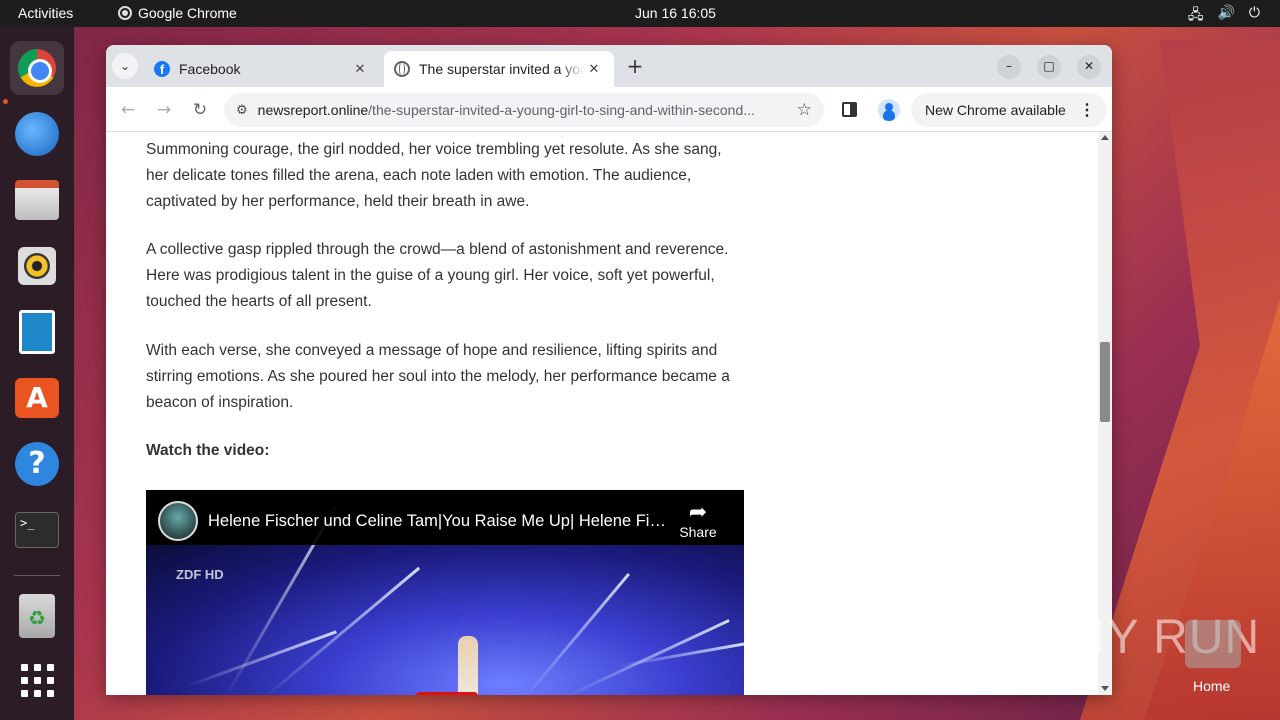  Describe the element at coordinates (698, 532) in the screenshot. I see `share-label: Share` at that location.